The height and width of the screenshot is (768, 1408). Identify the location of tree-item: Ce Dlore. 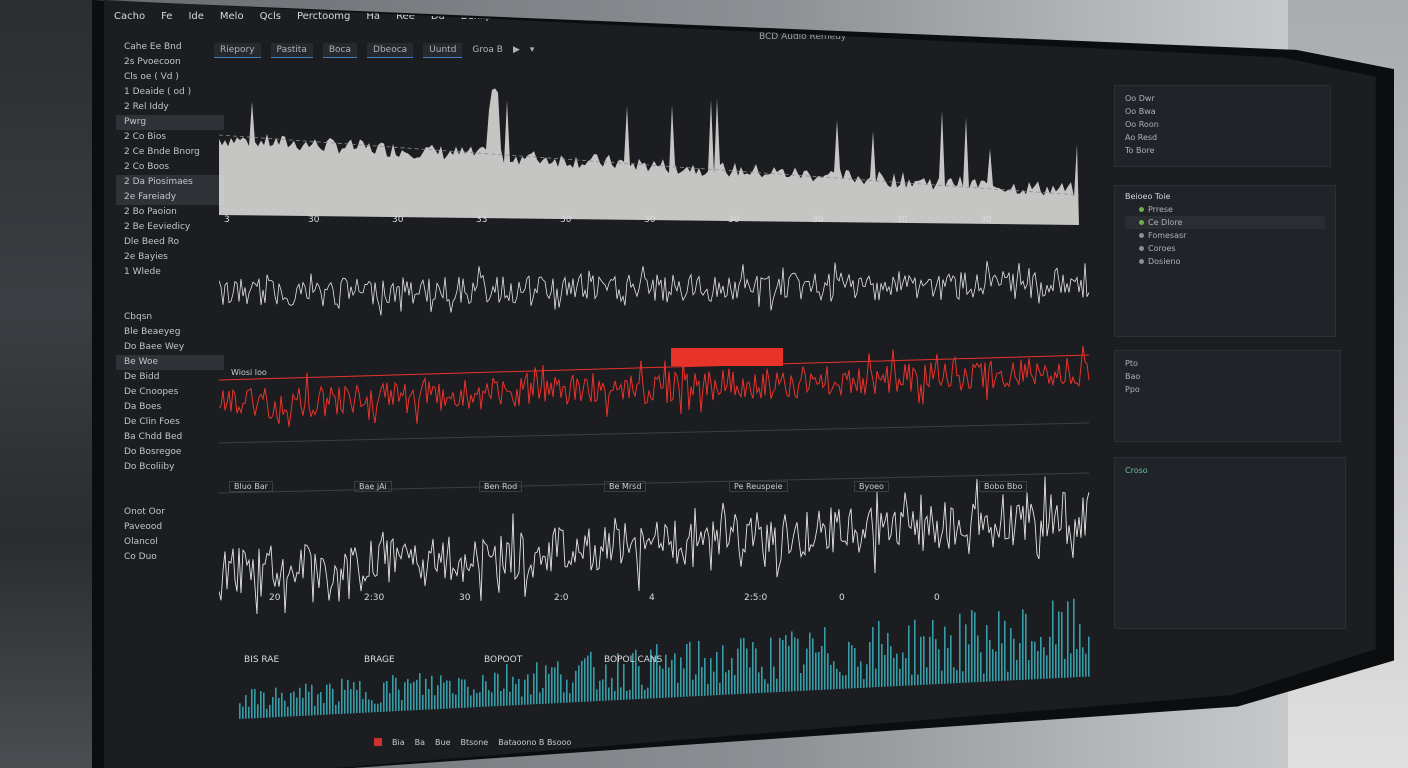
(1225, 222).